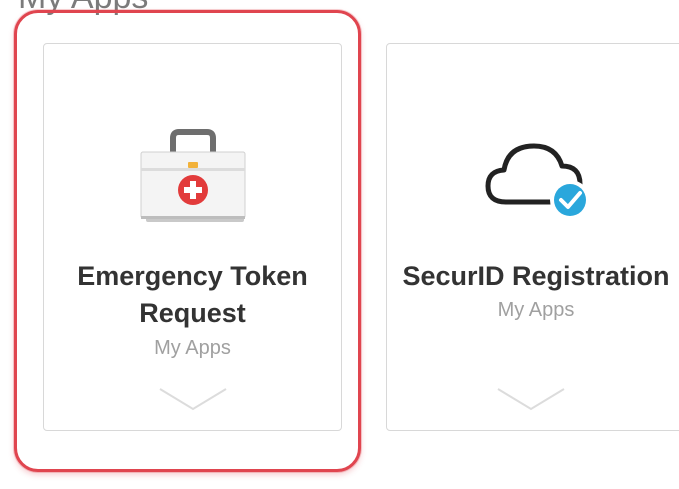 This screenshot has width=679, height=489. What do you see at coordinates (192, 294) in the screenshot?
I see `app-title: Emergency Token Request` at bounding box center [192, 294].